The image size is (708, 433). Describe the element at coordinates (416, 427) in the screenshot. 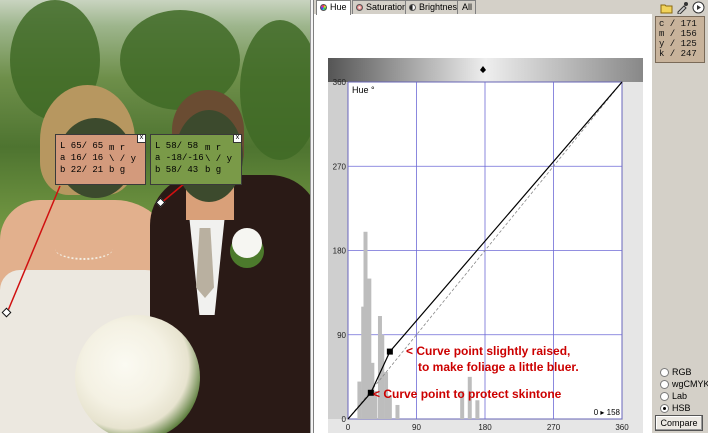

I see `x-tick-label: 90` at that location.